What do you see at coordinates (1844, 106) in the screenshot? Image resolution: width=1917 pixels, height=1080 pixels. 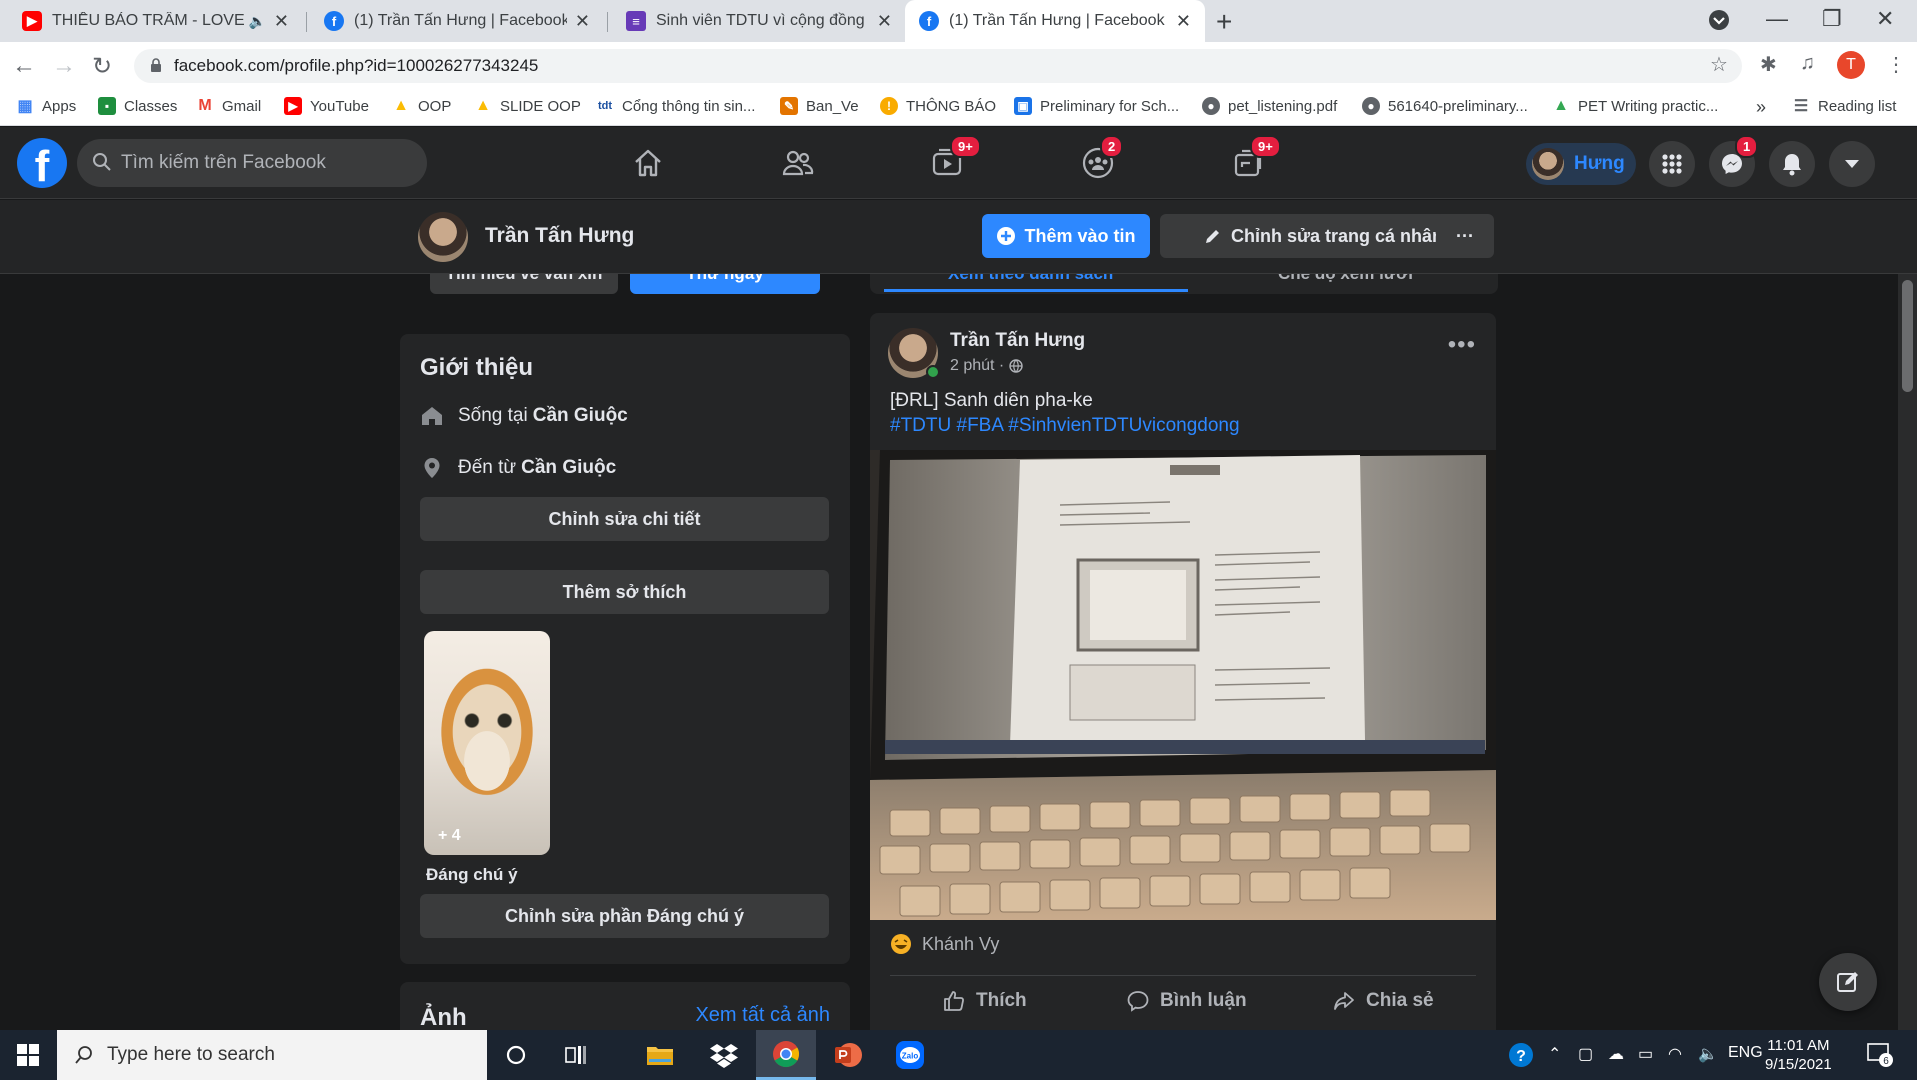 I see `reading-list: ☰ Reading list` at bounding box center [1844, 106].